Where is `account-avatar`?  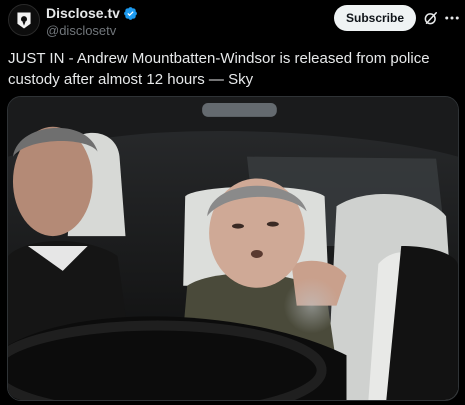 account-avatar is located at coordinates (24, 20).